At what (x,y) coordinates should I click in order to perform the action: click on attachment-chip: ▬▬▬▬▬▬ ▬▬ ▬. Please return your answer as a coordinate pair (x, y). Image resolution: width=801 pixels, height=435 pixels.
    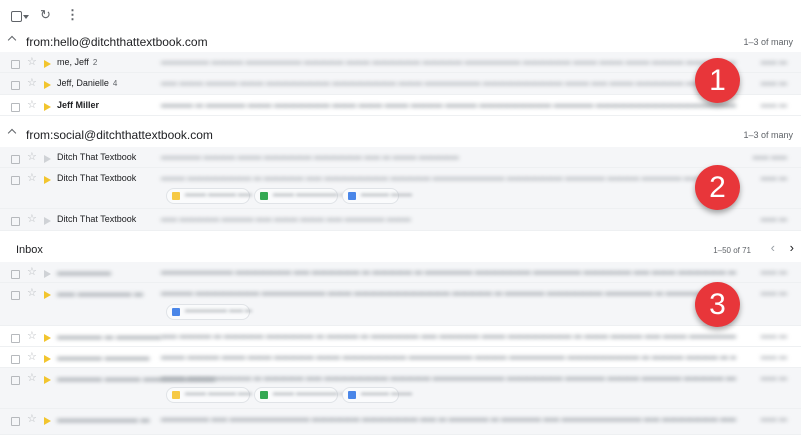
    Looking at the image, I should click on (209, 312).